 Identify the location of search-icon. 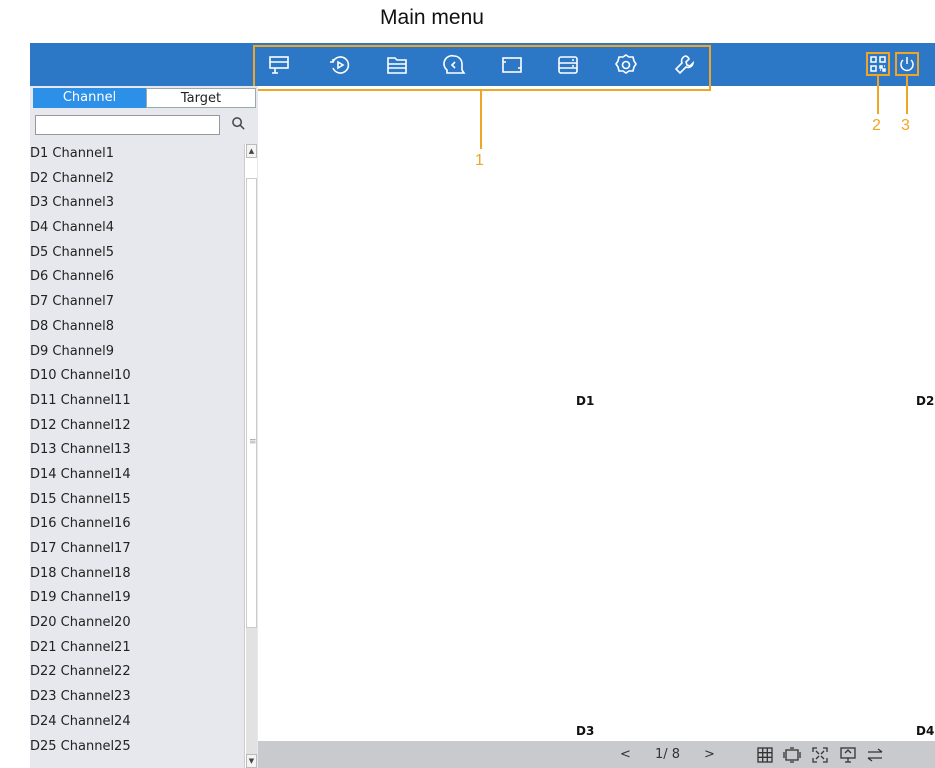
(240, 125).